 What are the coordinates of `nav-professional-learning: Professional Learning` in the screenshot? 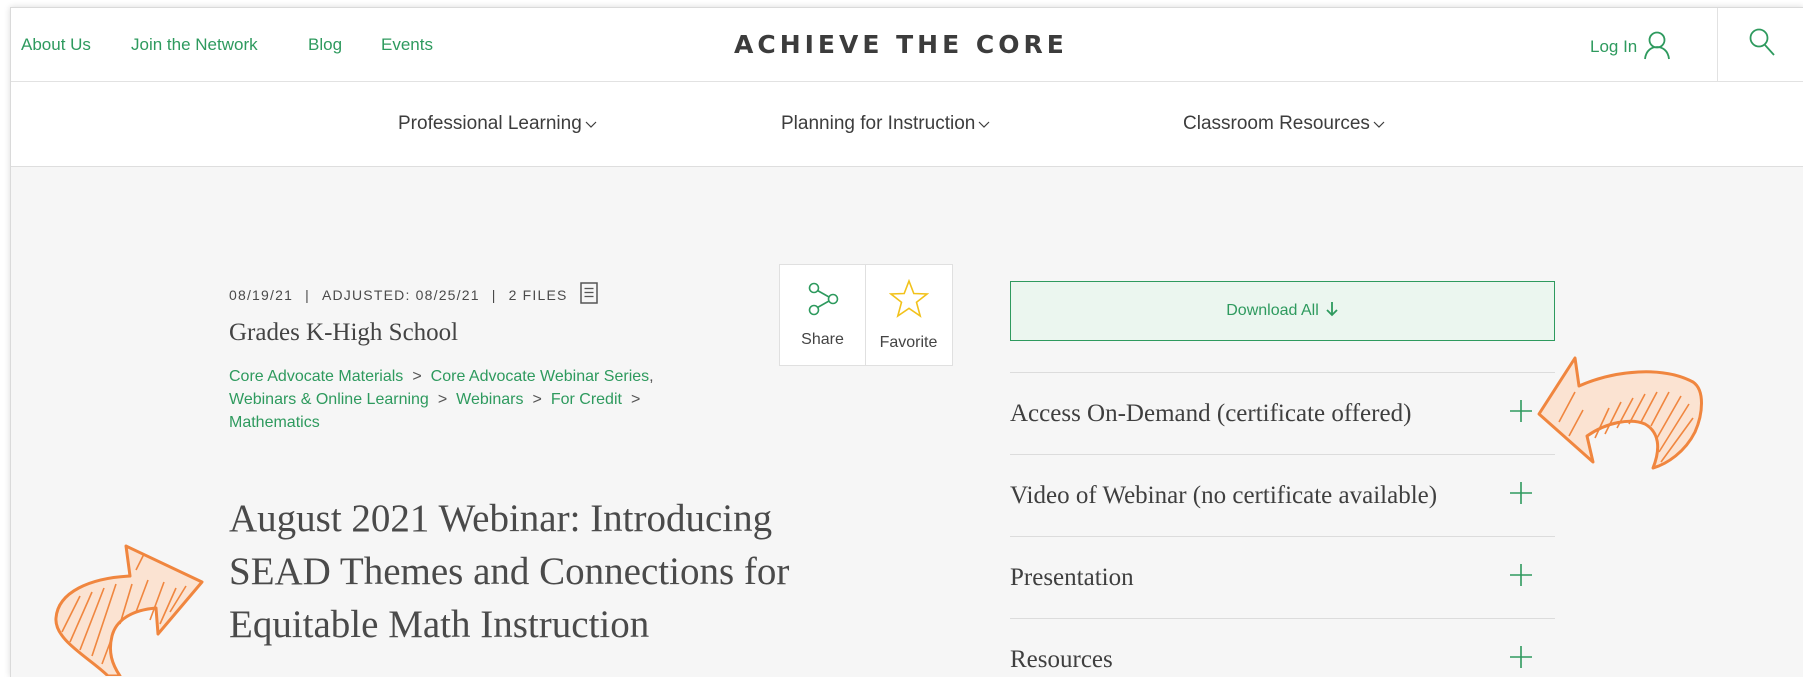 It's located at (497, 124).